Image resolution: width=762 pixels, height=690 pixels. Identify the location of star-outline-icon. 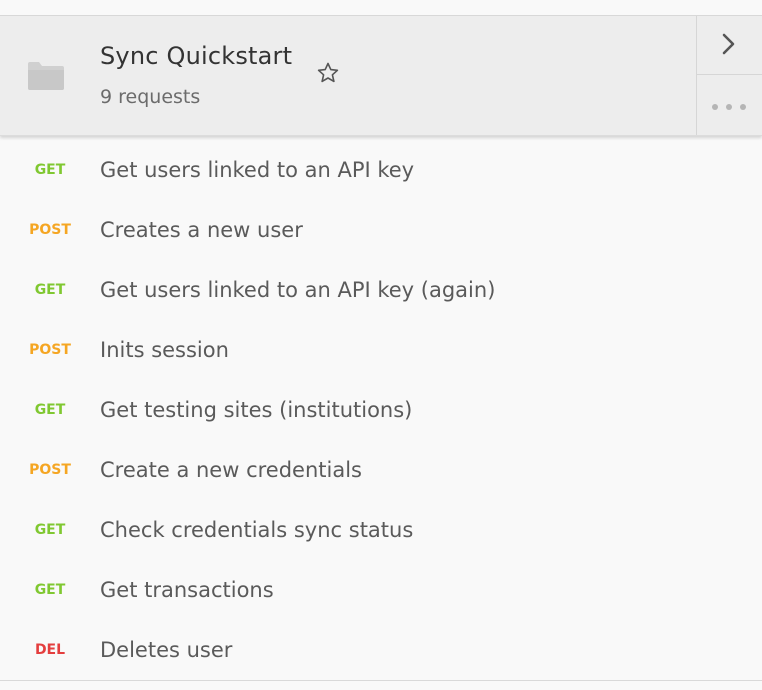
(328, 73).